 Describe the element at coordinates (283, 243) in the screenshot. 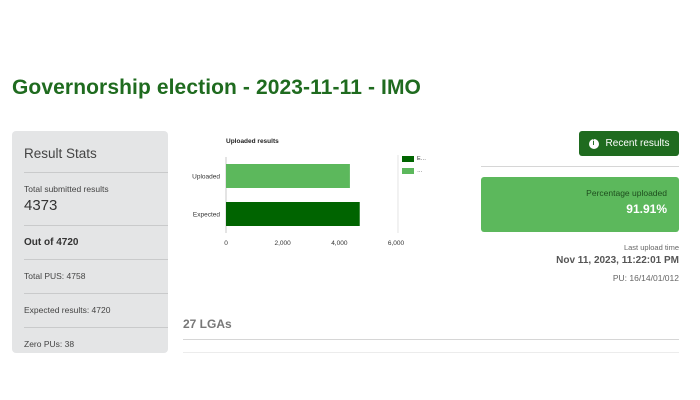

I see `x-tick-label: 2,000` at that location.